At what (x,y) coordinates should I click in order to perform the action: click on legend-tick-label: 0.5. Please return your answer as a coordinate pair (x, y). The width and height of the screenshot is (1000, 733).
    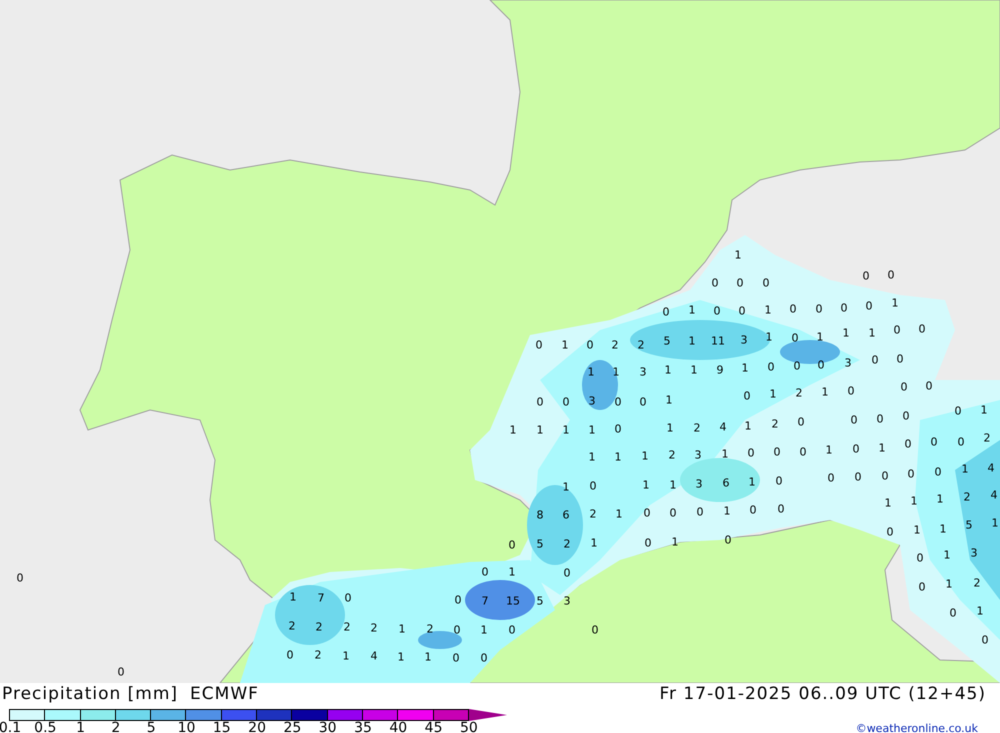
    Looking at the image, I should click on (45, 727).